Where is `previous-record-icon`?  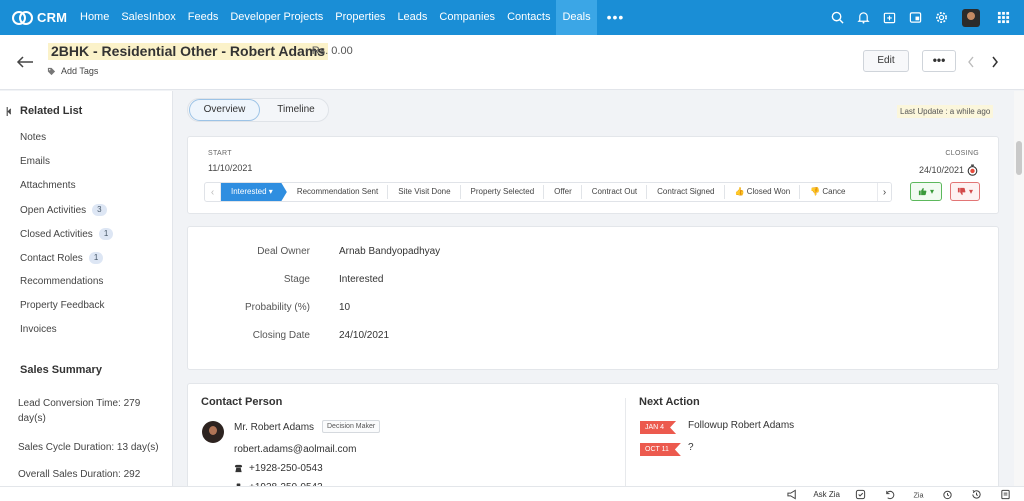 previous-record-icon is located at coordinates (971, 62).